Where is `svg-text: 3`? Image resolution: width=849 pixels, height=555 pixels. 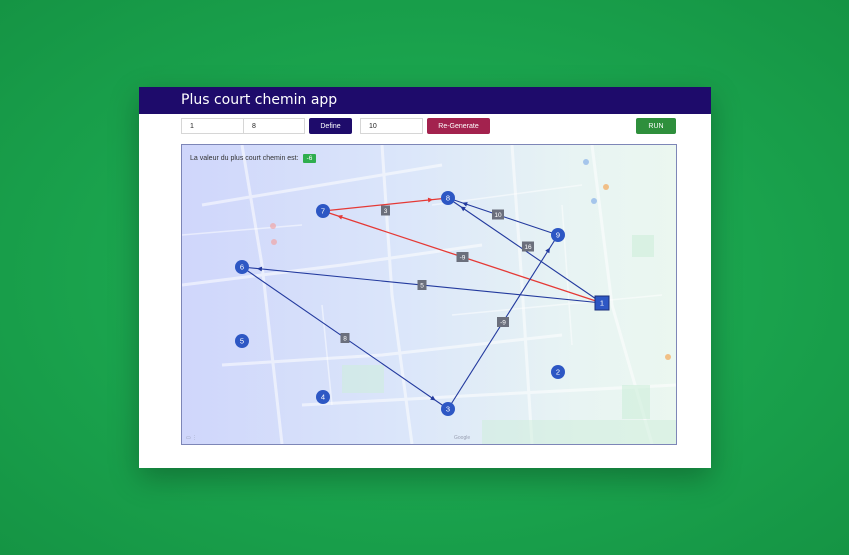 svg-text: 3 is located at coordinates (386, 211).